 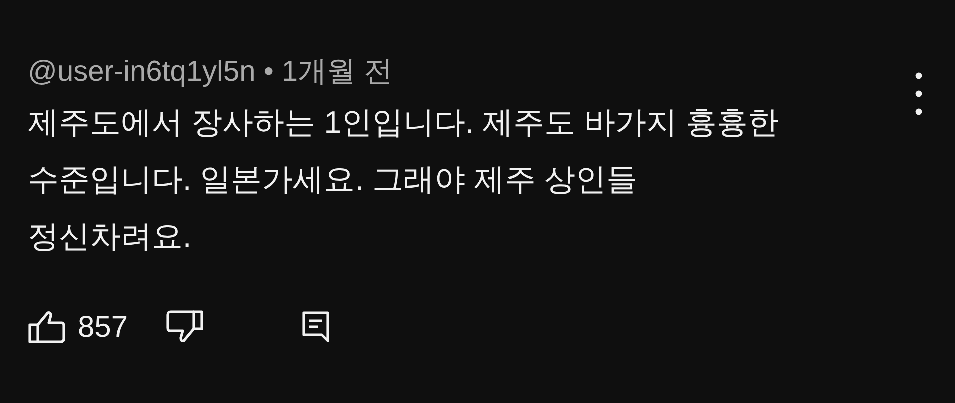 I want to click on thumbs-down-icon, so click(x=185, y=327).